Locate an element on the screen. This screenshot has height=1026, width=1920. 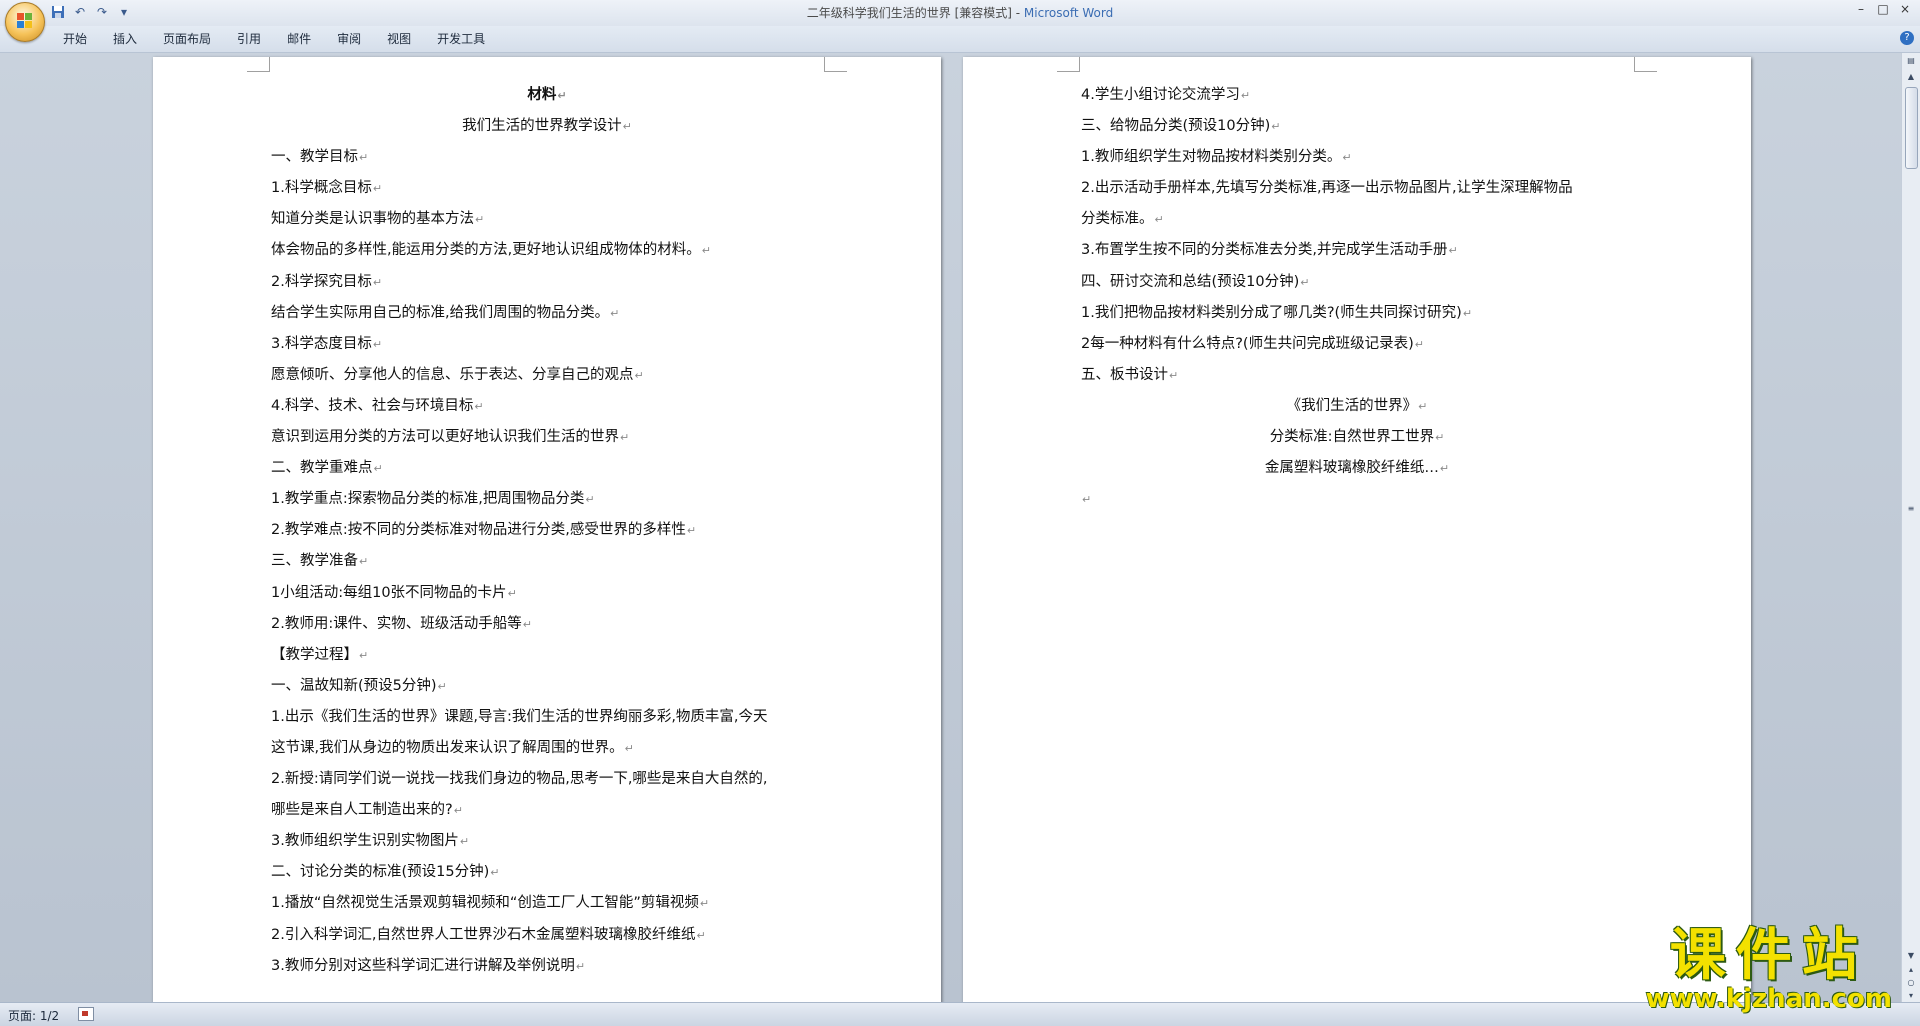
paragraph: 三、教学准备↵ is located at coordinates (320, 561).